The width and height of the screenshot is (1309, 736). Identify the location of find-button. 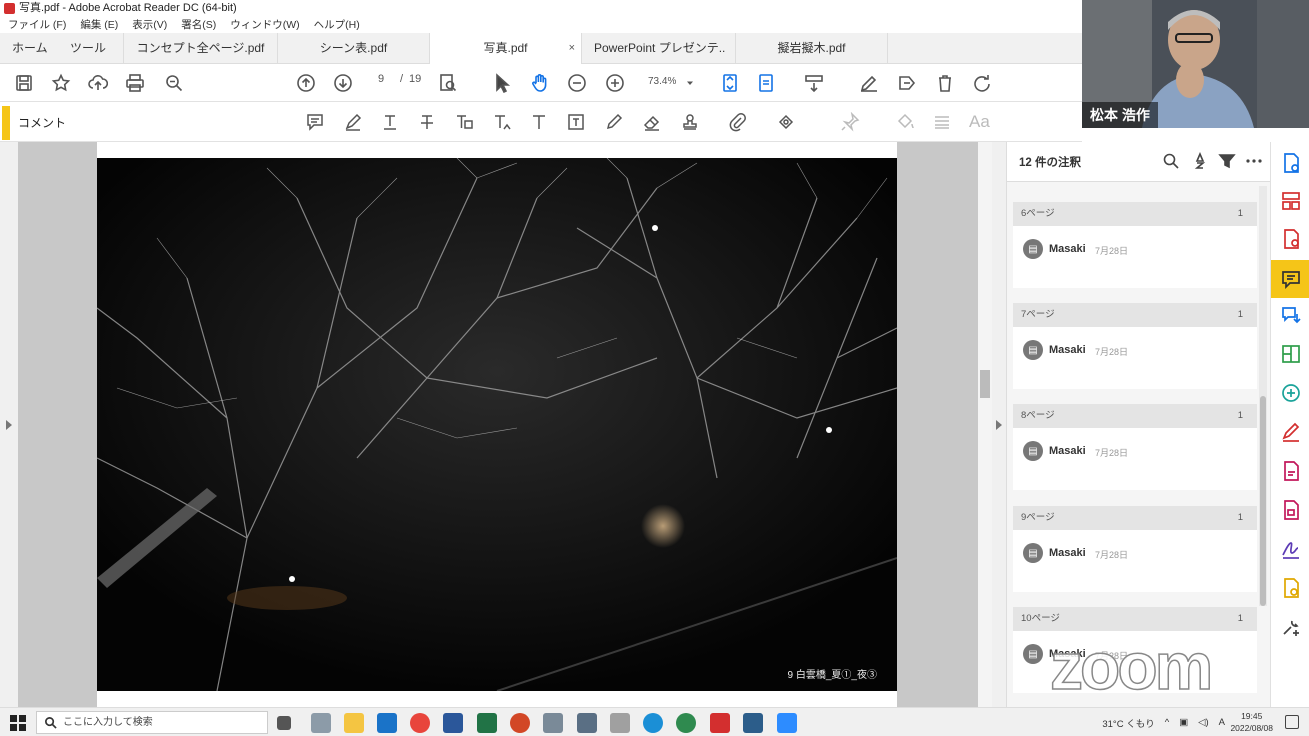
(174, 83).